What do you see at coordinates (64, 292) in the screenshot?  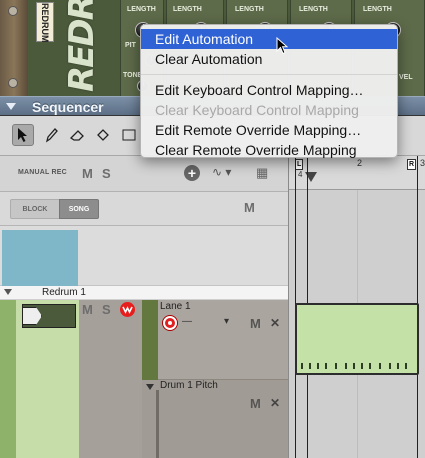 I see `track-name: Redrum 1` at bounding box center [64, 292].